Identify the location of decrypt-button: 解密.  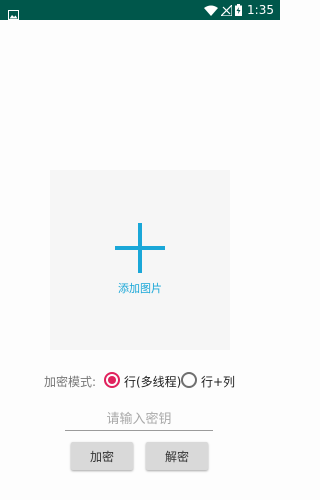
(177, 456).